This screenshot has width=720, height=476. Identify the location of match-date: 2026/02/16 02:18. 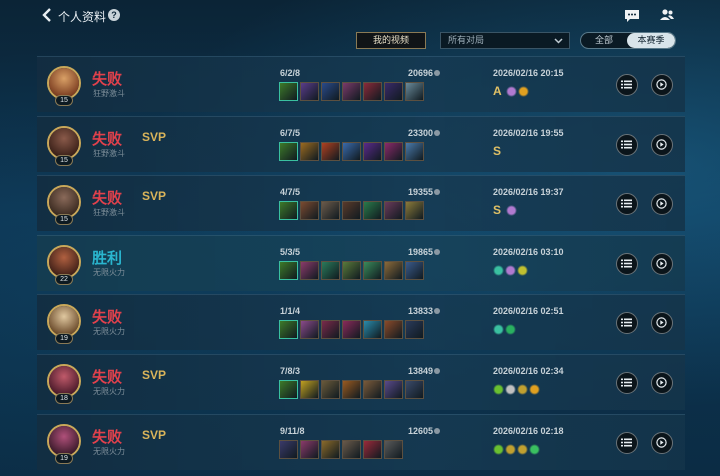
(528, 430).